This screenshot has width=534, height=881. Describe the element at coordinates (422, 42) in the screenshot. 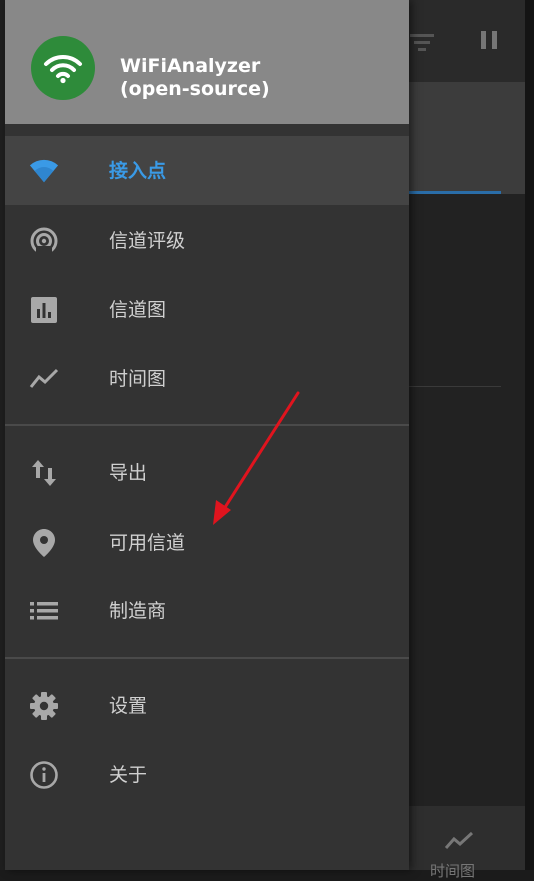

I see `filter-icon` at that location.